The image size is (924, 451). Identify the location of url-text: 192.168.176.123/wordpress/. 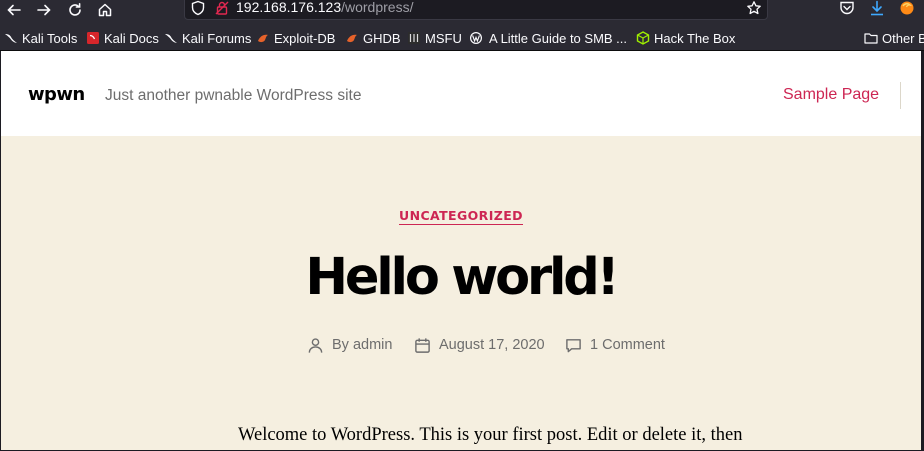
(324, 7).